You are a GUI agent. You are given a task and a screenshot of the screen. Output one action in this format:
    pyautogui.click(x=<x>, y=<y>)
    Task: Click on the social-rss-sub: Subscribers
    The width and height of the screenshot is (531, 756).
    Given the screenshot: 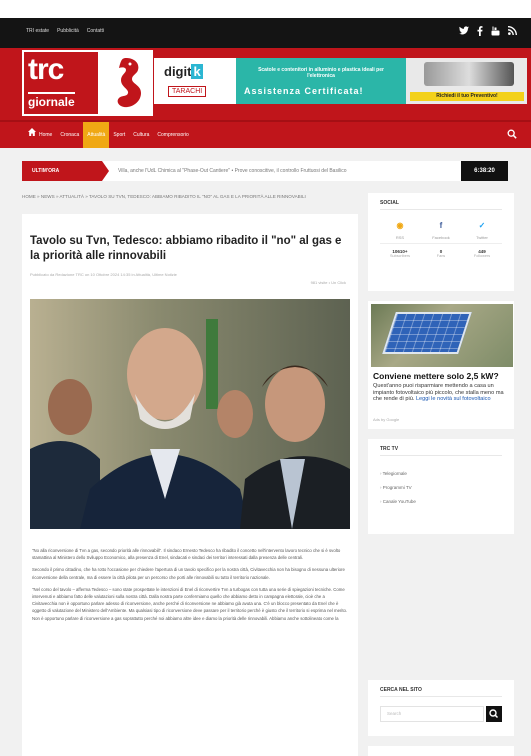 What is the action you would take?
    pyautogui.click(x=400, y=256)
    